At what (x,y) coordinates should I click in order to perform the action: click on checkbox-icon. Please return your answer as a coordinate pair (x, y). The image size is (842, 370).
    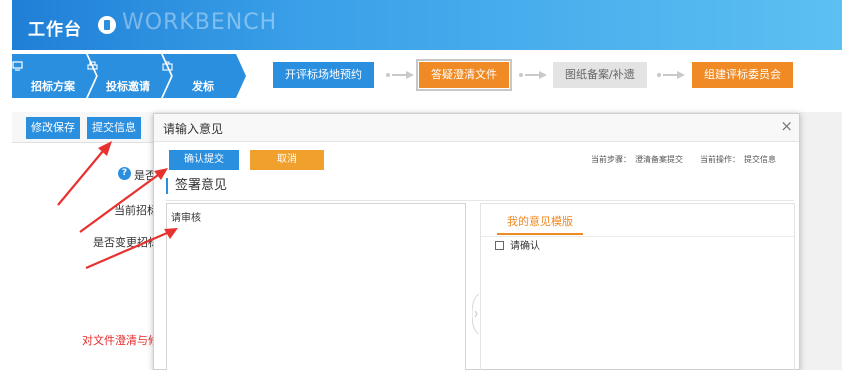
    Looking at the image, I should click on (499, 245).